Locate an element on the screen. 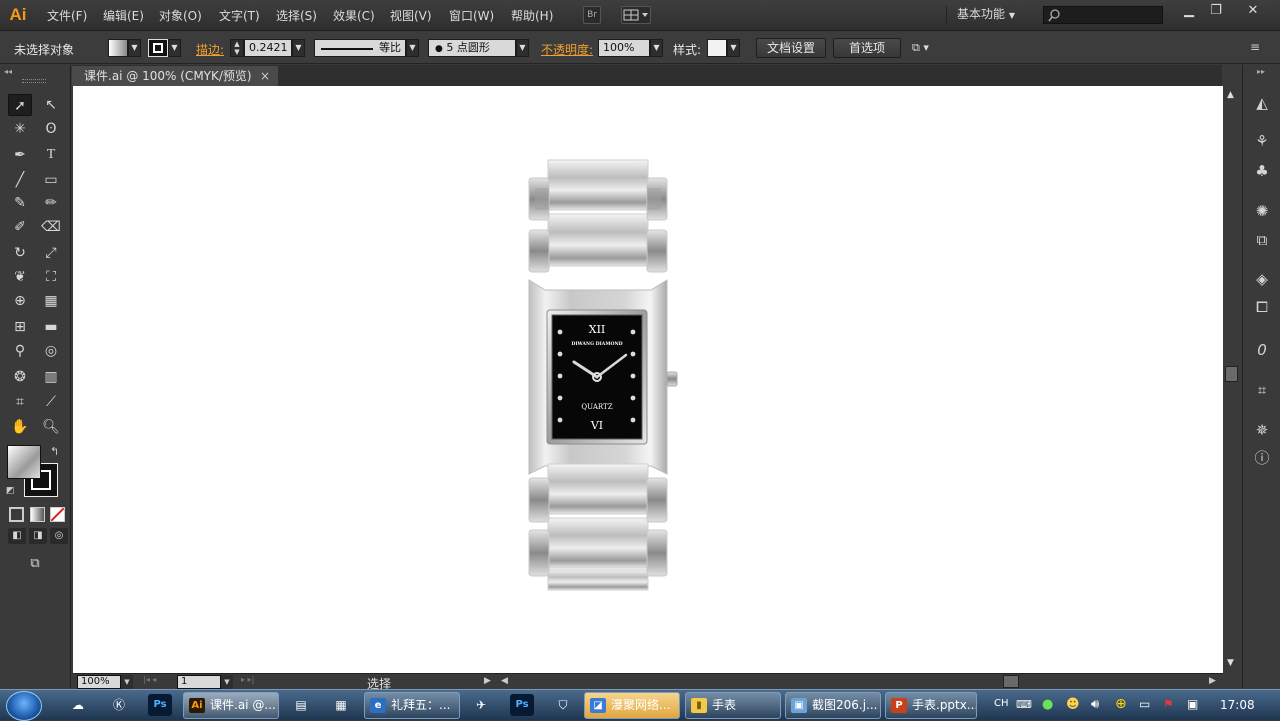 The width and height of the screenshot is (1280, 721). direct-selection-tool-icon: ↖ is located at coordinates (51, 105).